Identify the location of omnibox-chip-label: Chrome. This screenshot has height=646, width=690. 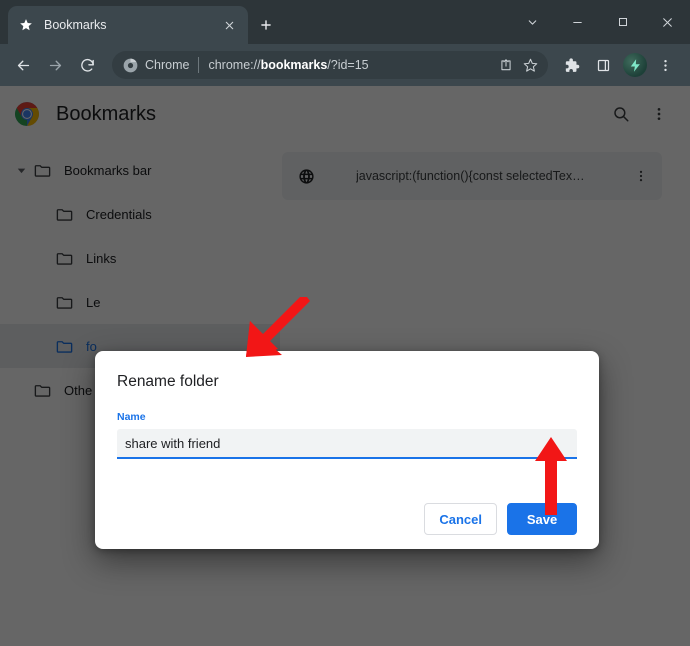
(167, 65).